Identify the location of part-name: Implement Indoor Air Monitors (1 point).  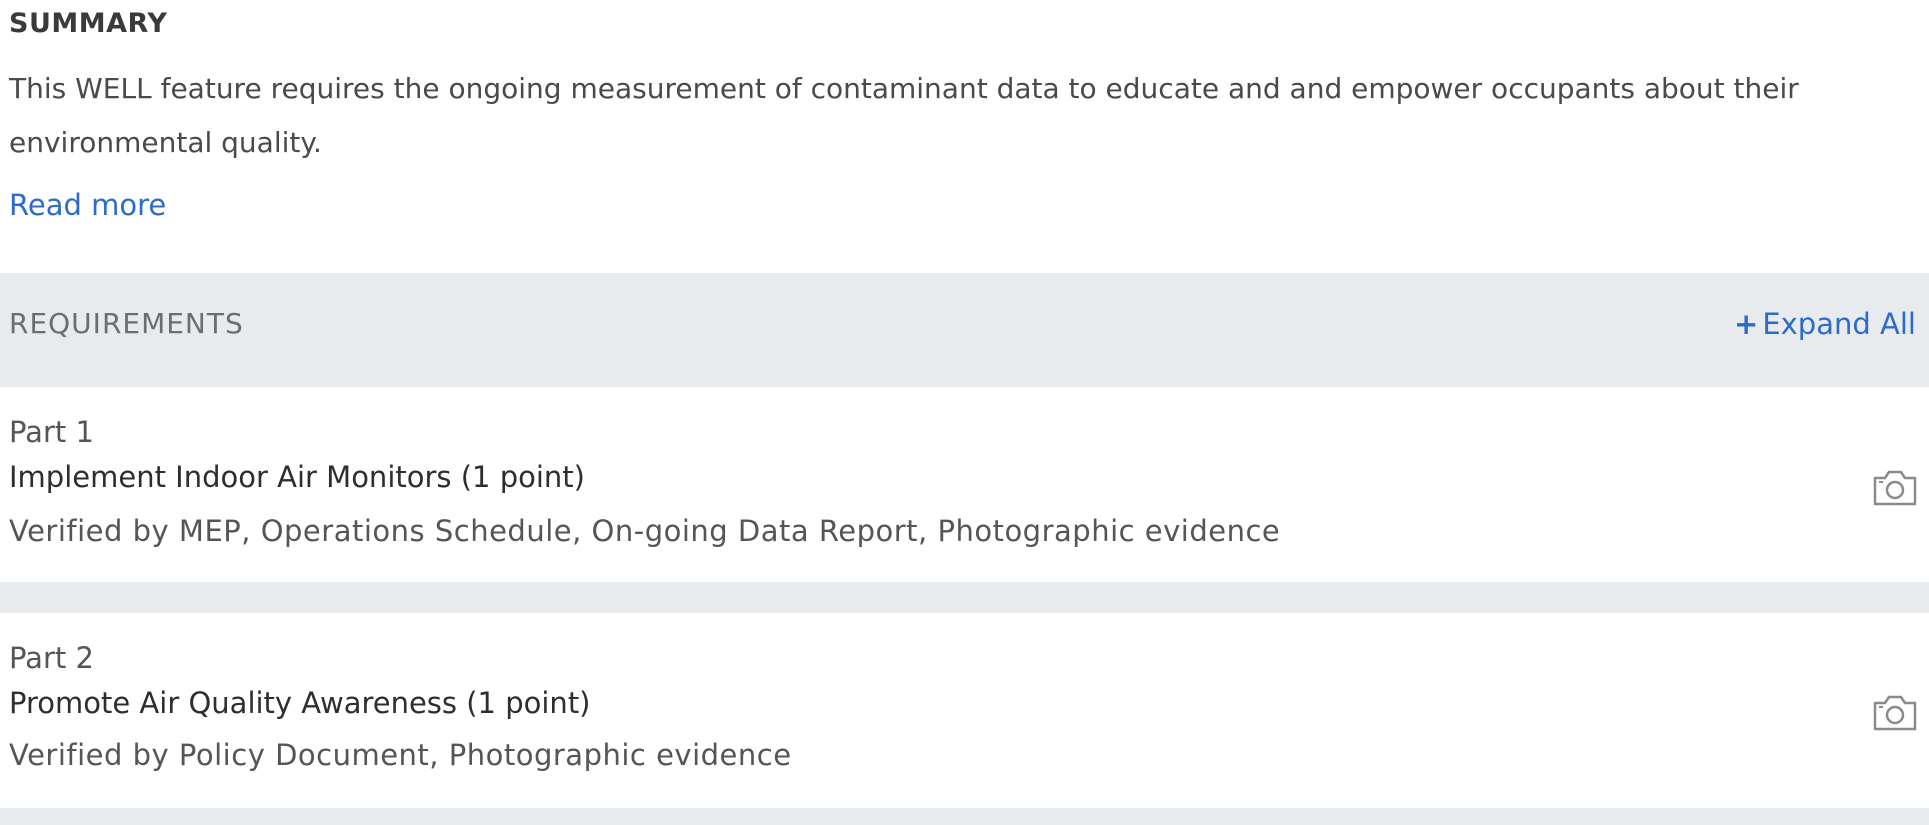
(297, 477).